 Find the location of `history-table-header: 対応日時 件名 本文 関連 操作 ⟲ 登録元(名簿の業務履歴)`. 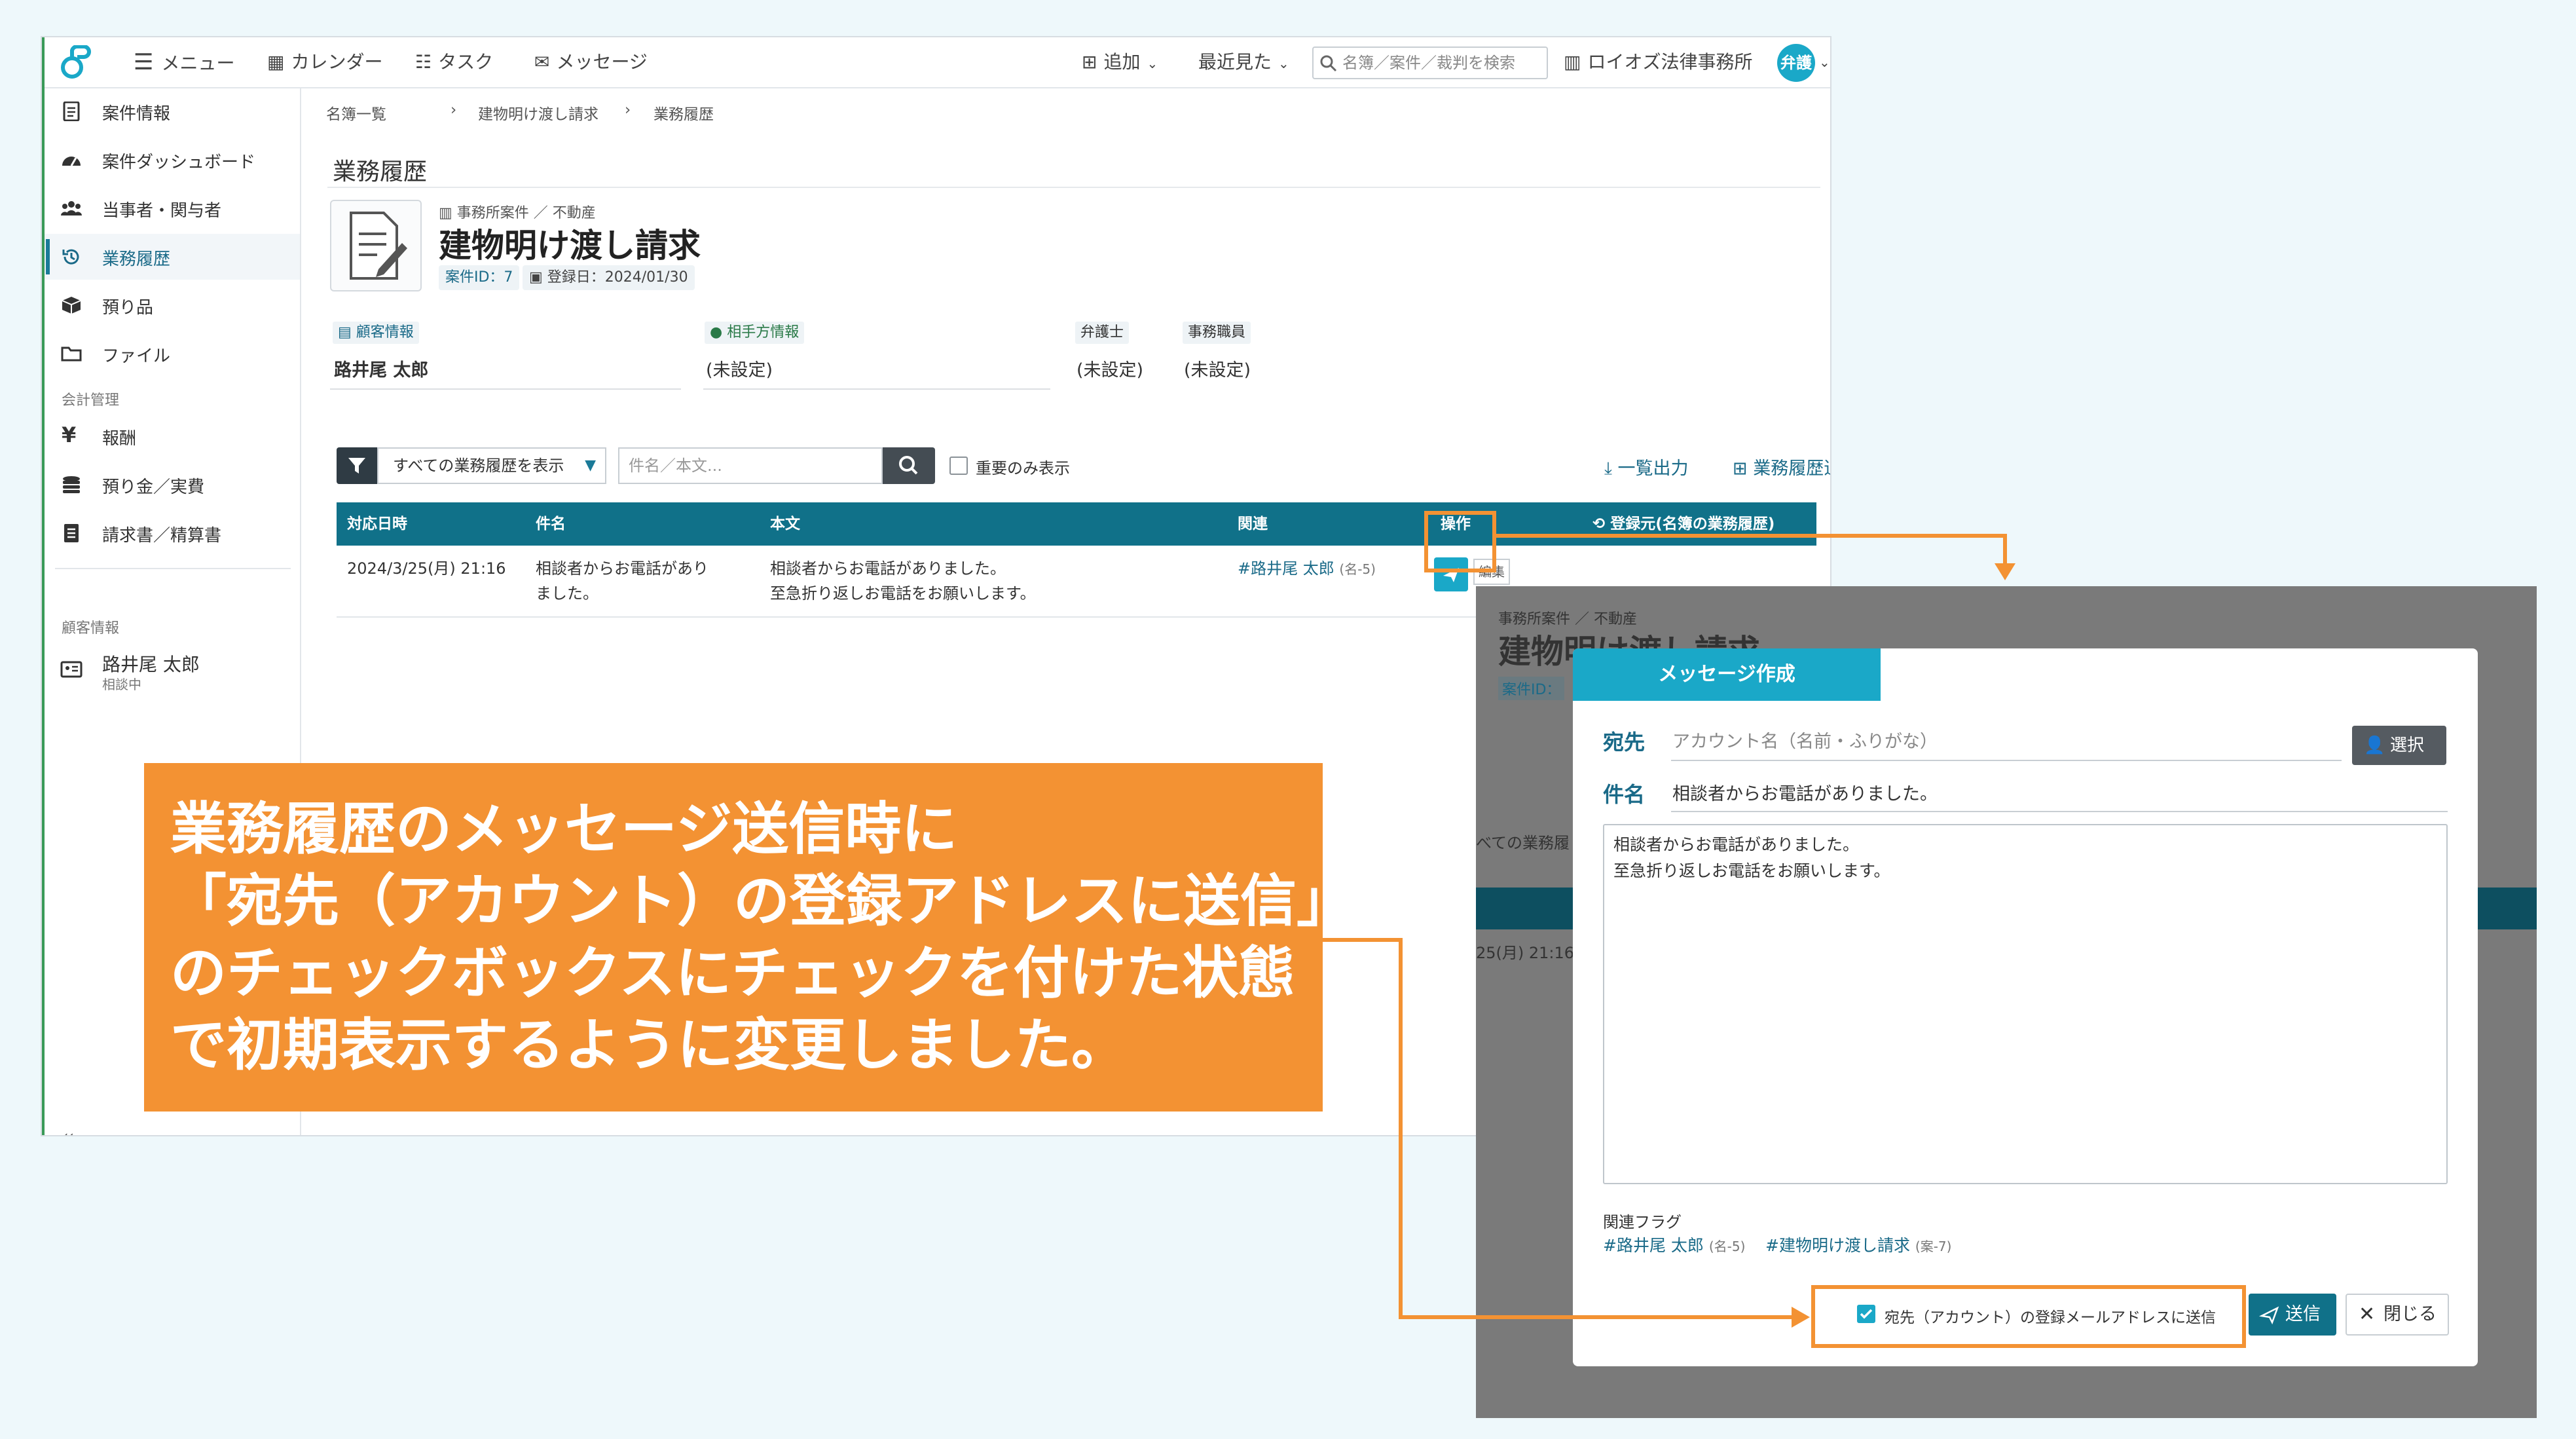

history-table-header: 対応日時 件名 本文 関連 操作 ⟲ 登録元(名簿の業務履歴) is located at coordinates (1076, 524).